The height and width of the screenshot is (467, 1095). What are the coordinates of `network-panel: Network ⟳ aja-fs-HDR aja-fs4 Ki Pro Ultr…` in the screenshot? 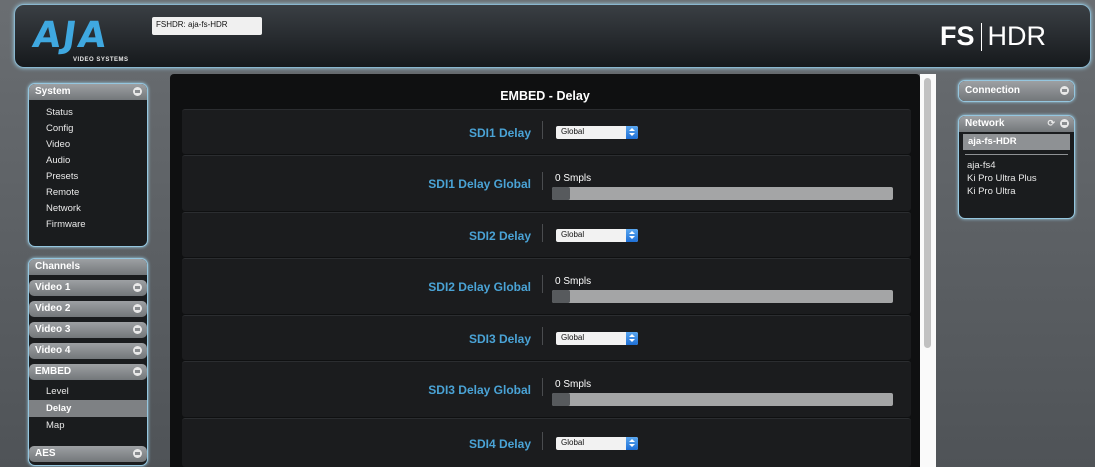 It's located at (1016, 167).